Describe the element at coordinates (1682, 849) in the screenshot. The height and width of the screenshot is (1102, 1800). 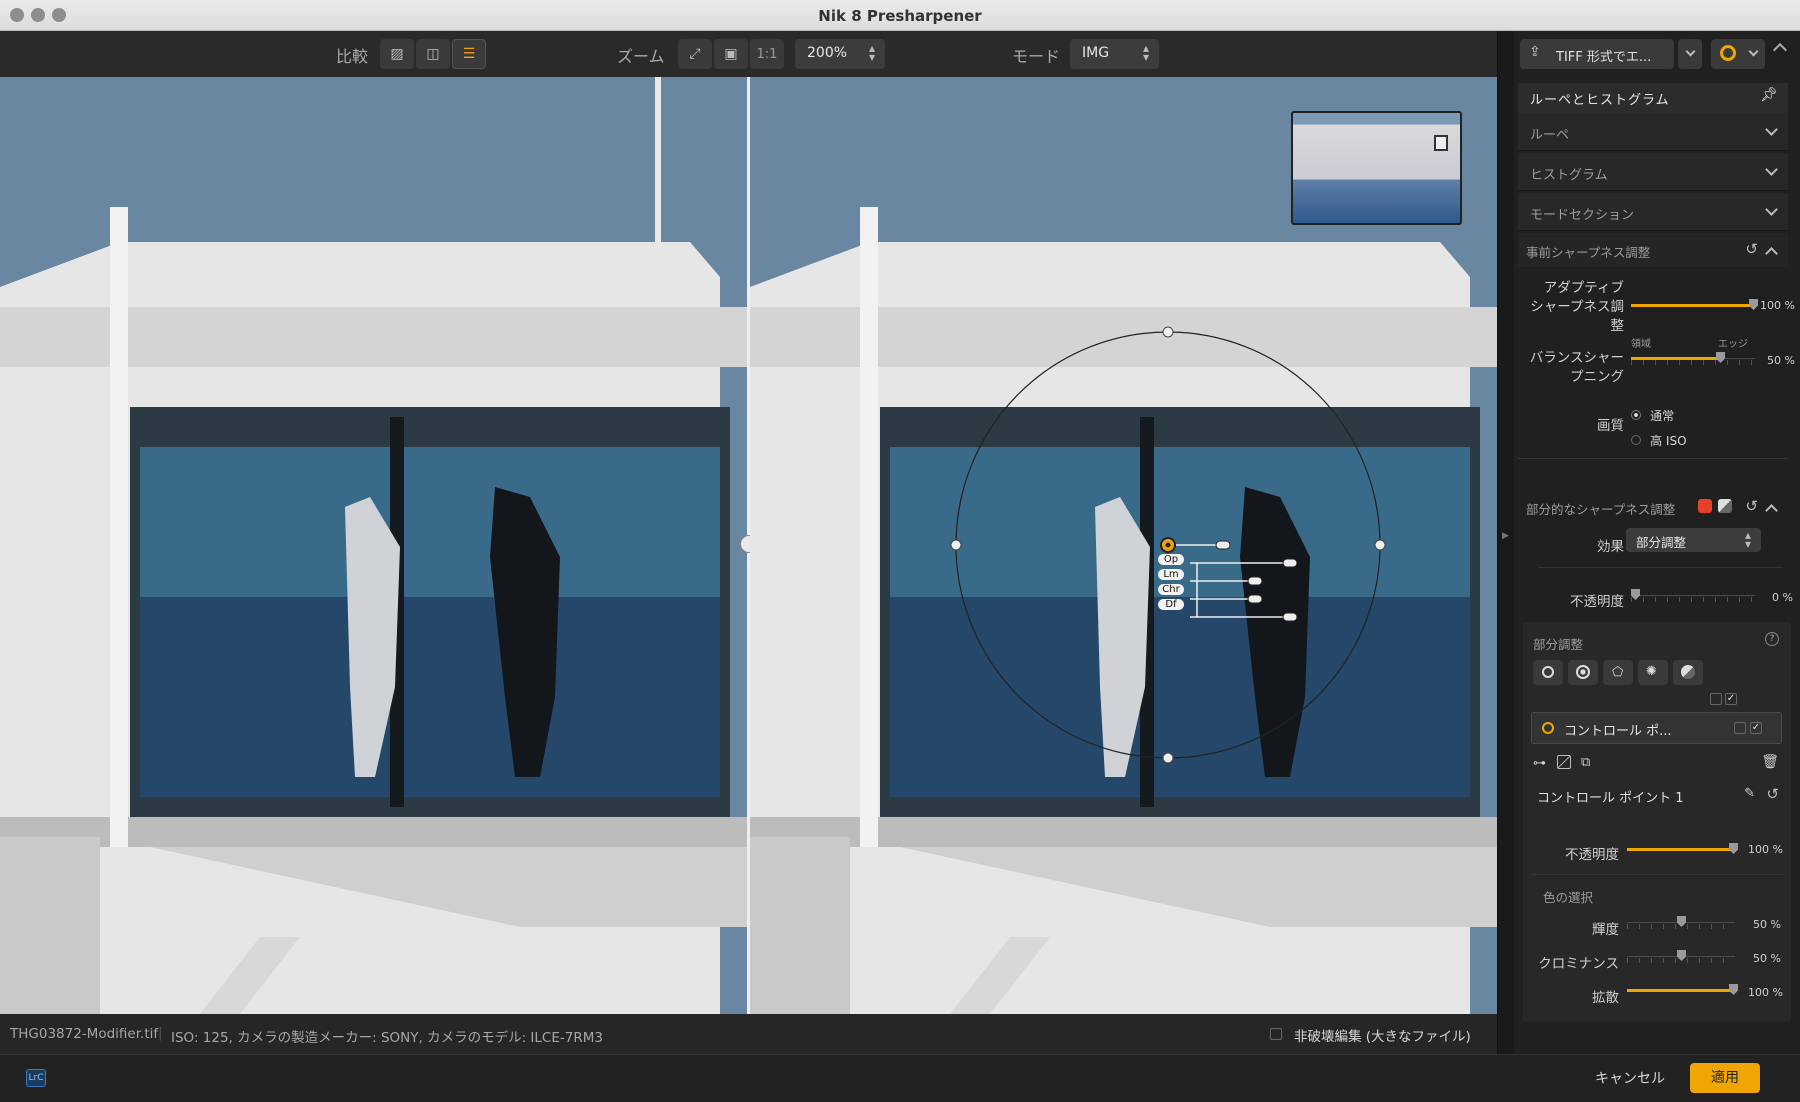
I see `cp-opacity-slider` at that location.